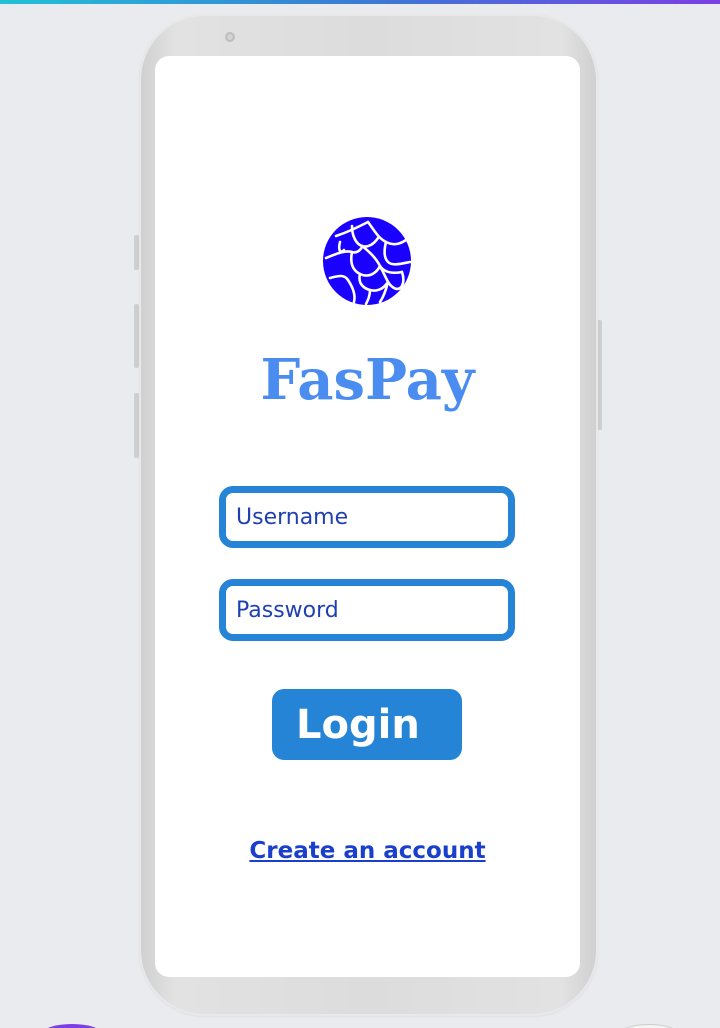 This screenshot has height=1028, width=720. I want to click on phone-camera, so click(230, 37).